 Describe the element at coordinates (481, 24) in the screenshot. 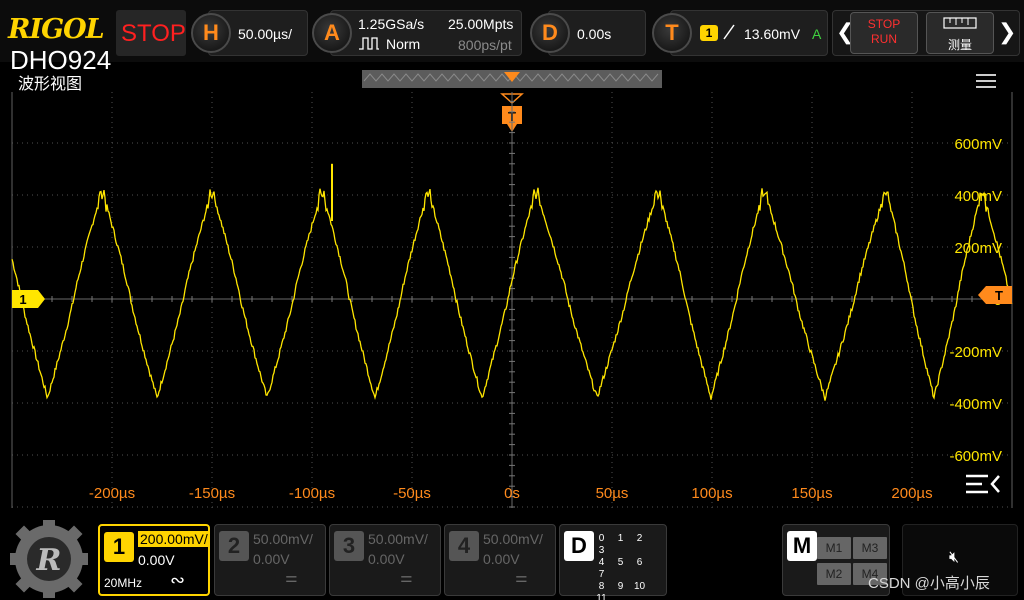

I see `memory-depth: 25.00Mpts` at that location.